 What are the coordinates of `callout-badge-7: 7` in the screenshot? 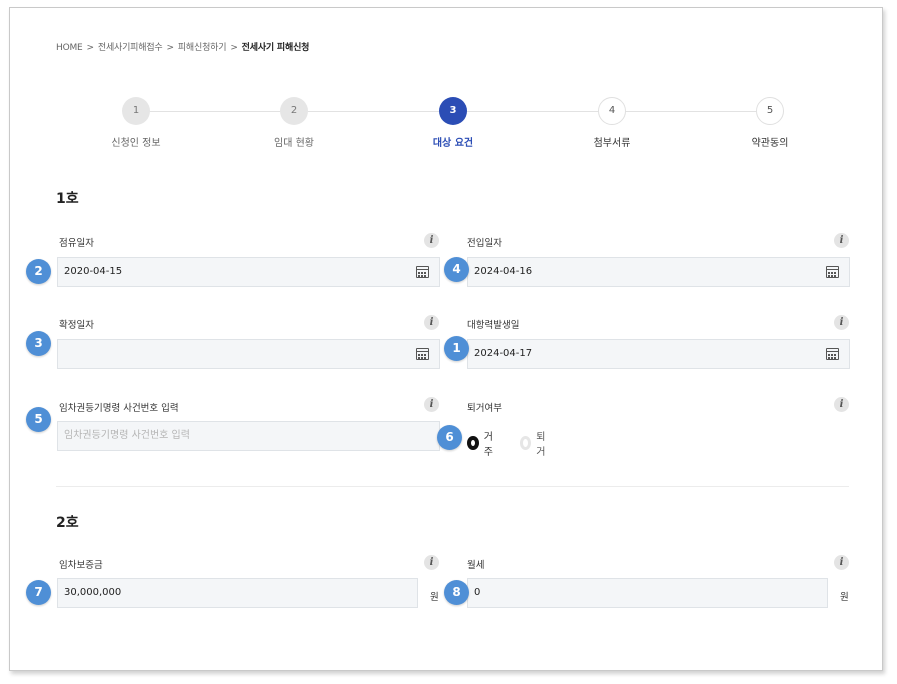 It's located at (38, 592).